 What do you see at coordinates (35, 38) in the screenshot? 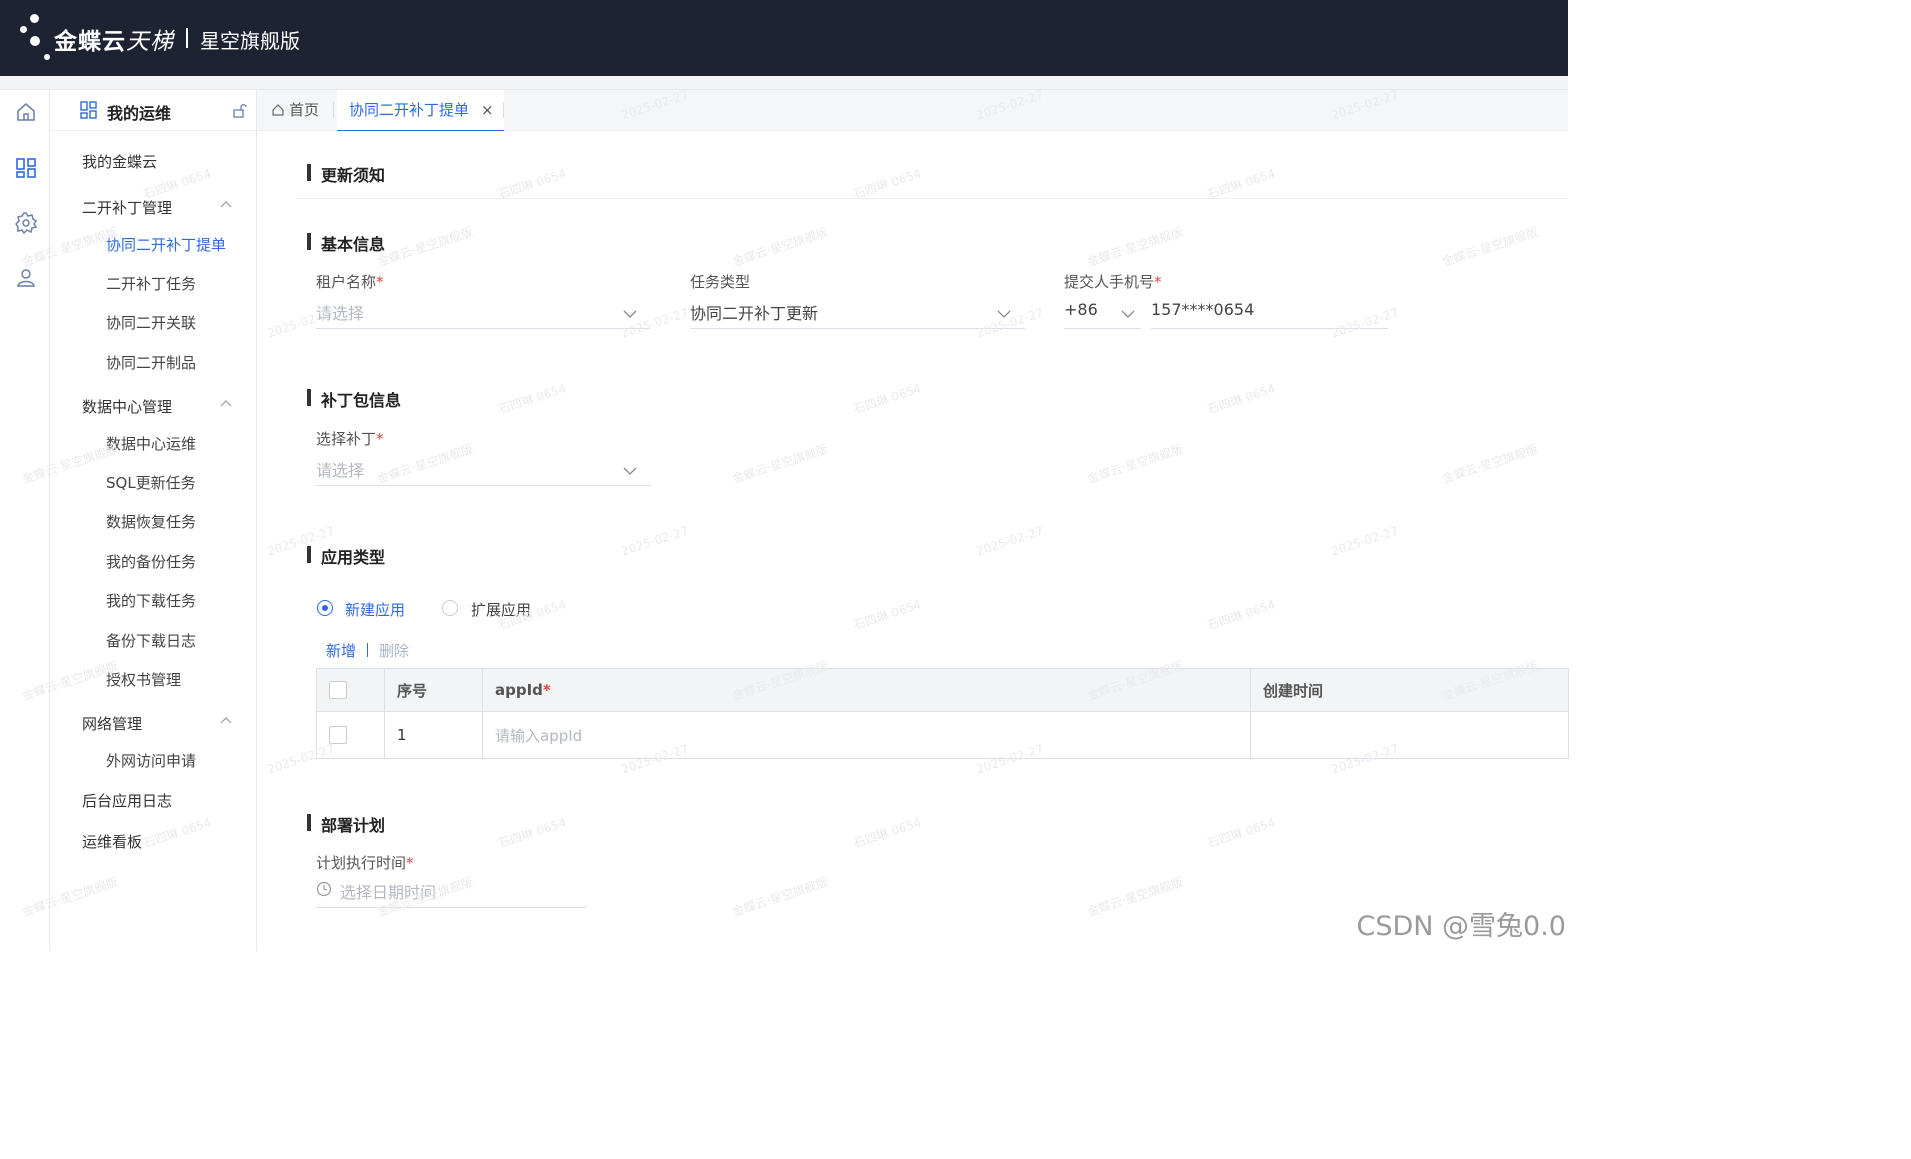
I see `kingdee-logo-icon` at bounding box center [35, 38].